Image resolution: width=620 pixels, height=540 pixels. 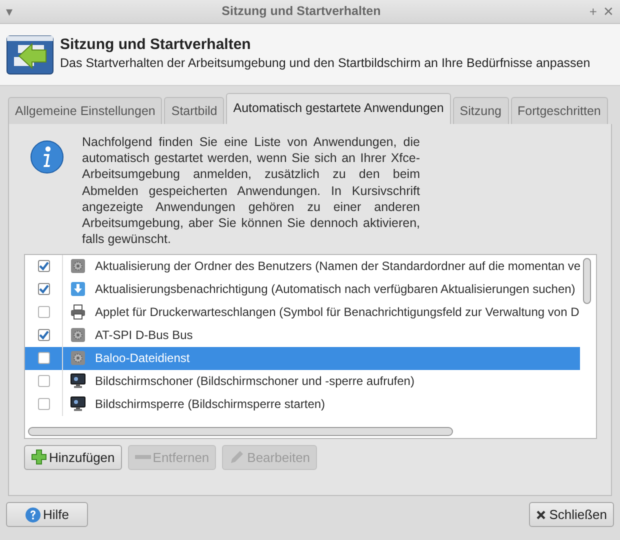 What do you see at coordinates (251, 191) in the screenshot?
I see `info-text: Nachfolgend finden Sie eine Liste von Anwendungen, die automatisch gestartet werden, wenn Sie sich an Ihrer Xfce-Arbeitsumgebung anmelden, zusätzlich zu den beim Abmelden gespeicherten Anwendungen. In Kursivschrift angezeigte Anwendungen gehören zu einer anderen Arbeitsumgebung, aber Sie können Sie dennoch aktivieren, falls gewünscht.` at bounding box center [251, 191].